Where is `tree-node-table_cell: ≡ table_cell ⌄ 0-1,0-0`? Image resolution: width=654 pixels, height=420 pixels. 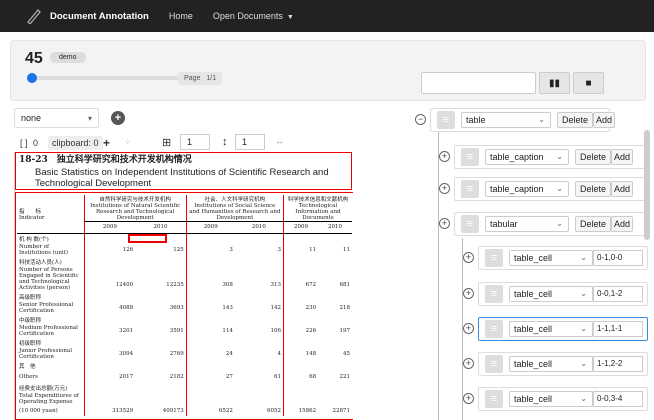
tree-node-table_cell: ≡ table_cell ⌄ 0-1,0-0 is located at coordinates (563, 258).